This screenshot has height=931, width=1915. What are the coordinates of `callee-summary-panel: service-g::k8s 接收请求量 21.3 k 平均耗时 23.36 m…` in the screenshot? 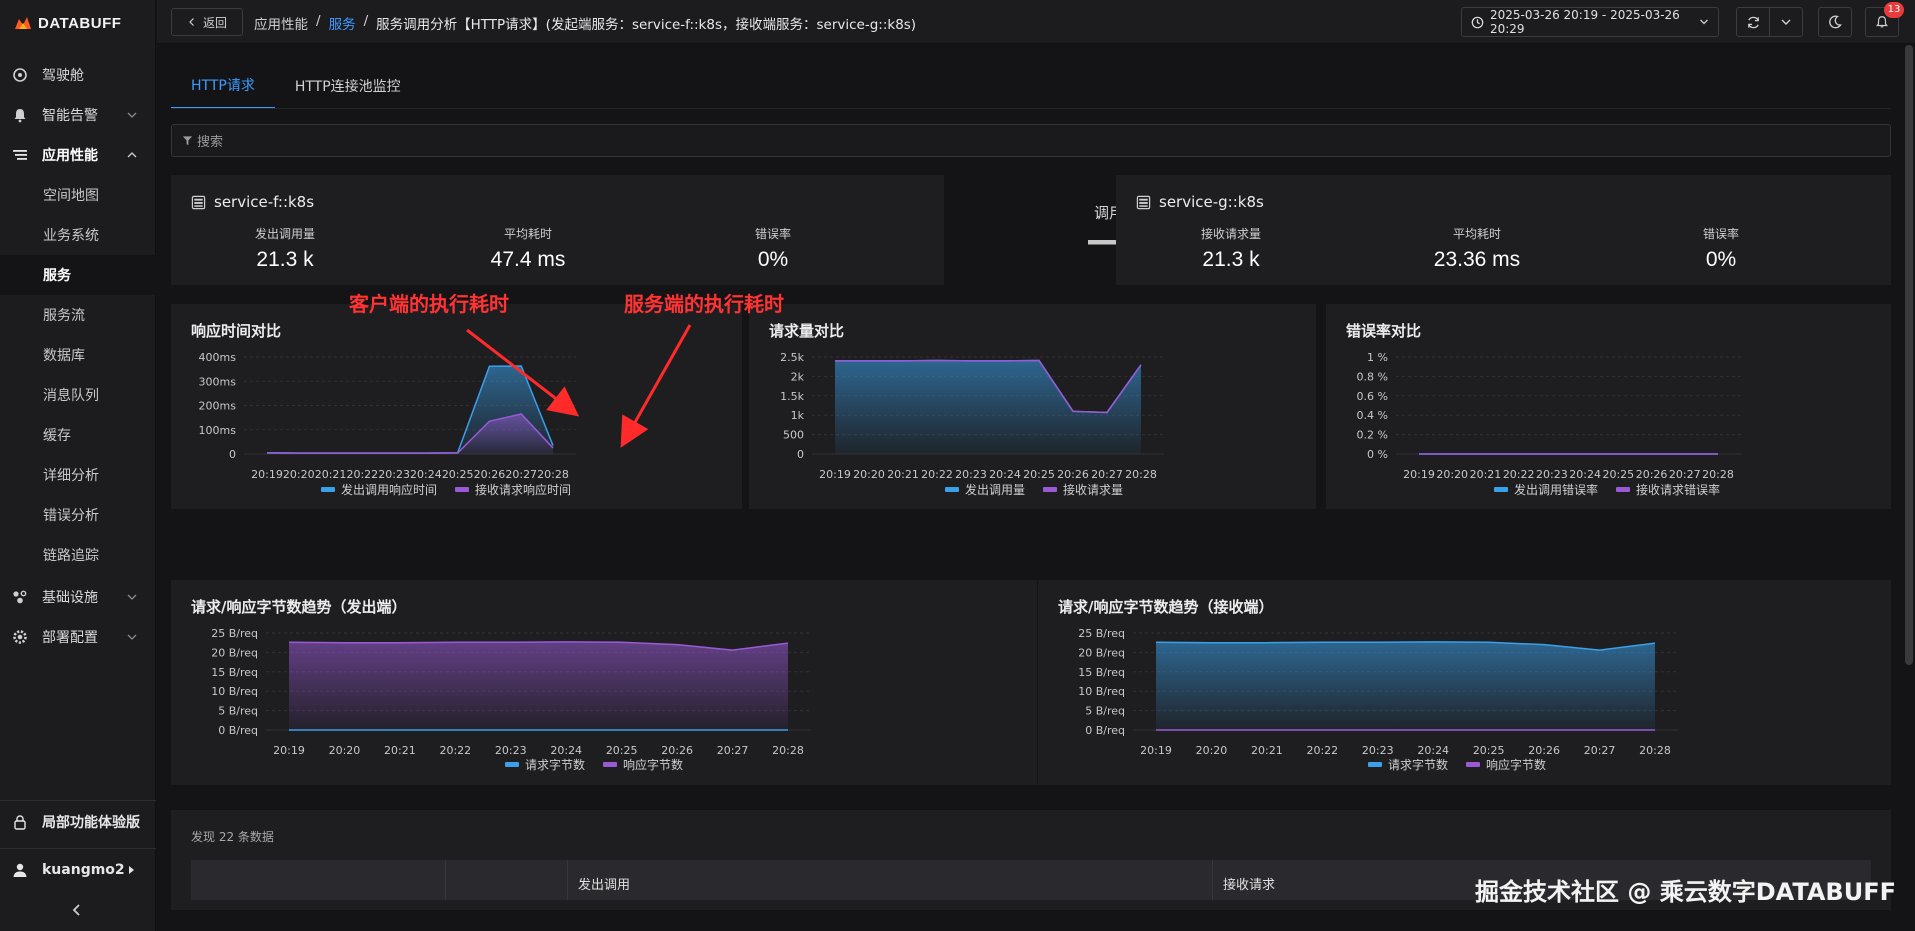 It's located at (1503, 230).